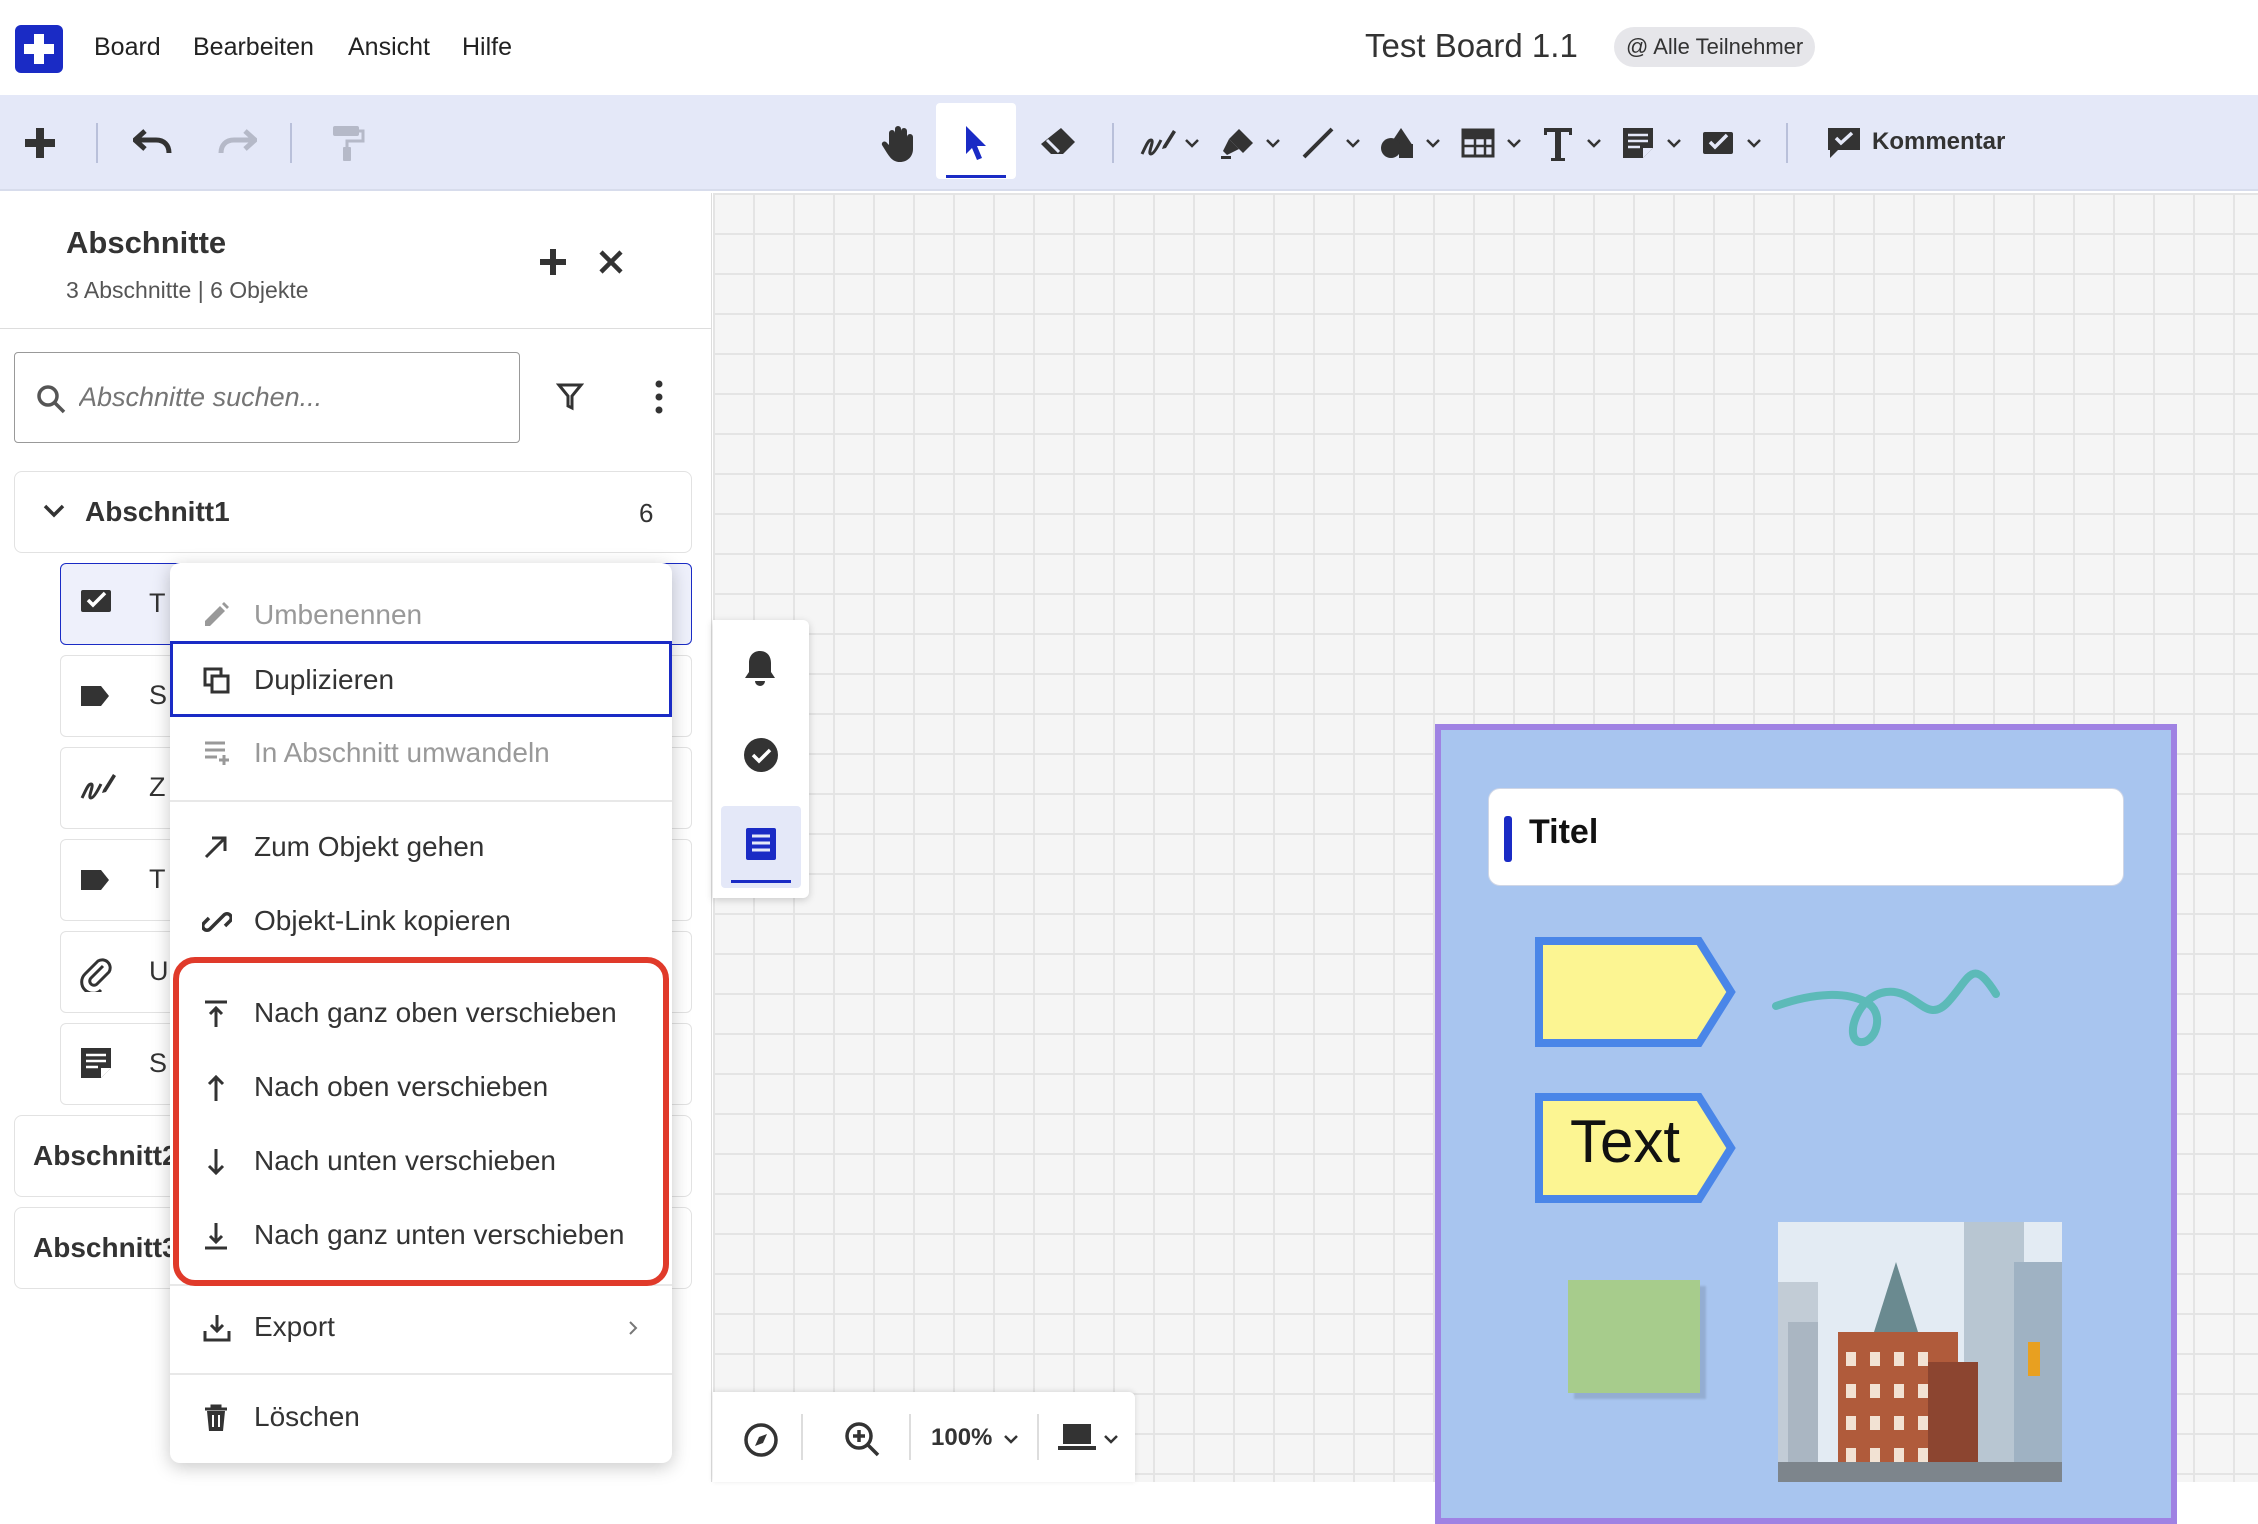 This screenshot has width=2258, height=1524. Describe the element at coordinates (1938, 142) in the screenshot. I see `comment-button: Kommentar` at that location.